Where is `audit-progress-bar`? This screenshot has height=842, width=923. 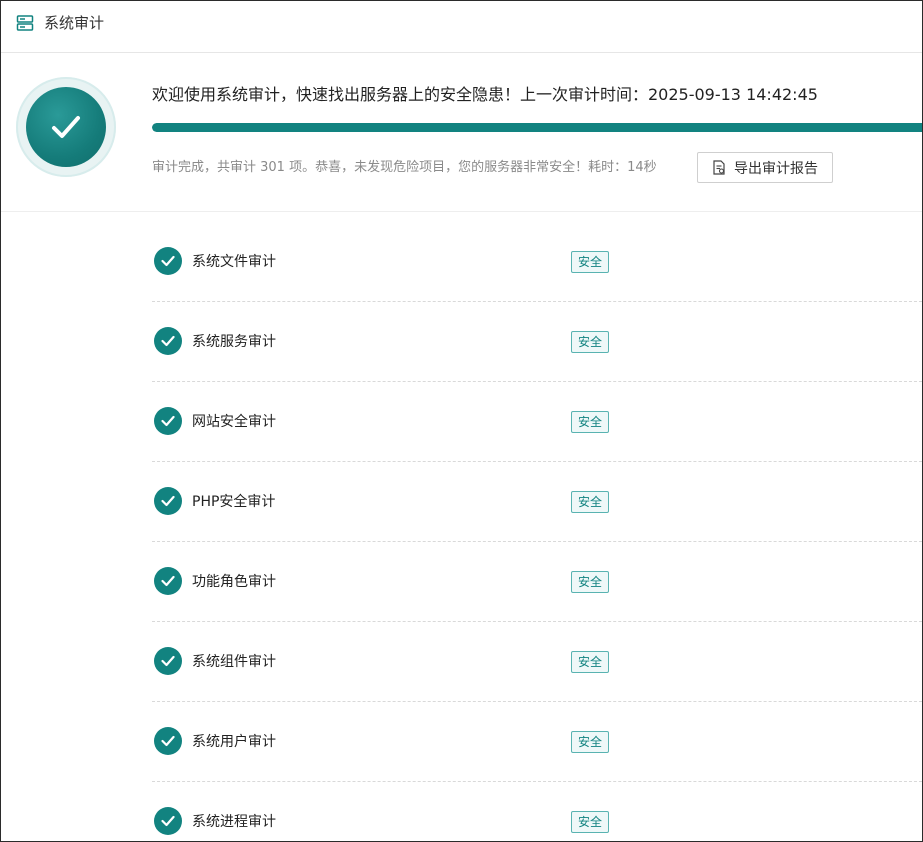
audit-progress-bar is located at coordinates (537, 127).